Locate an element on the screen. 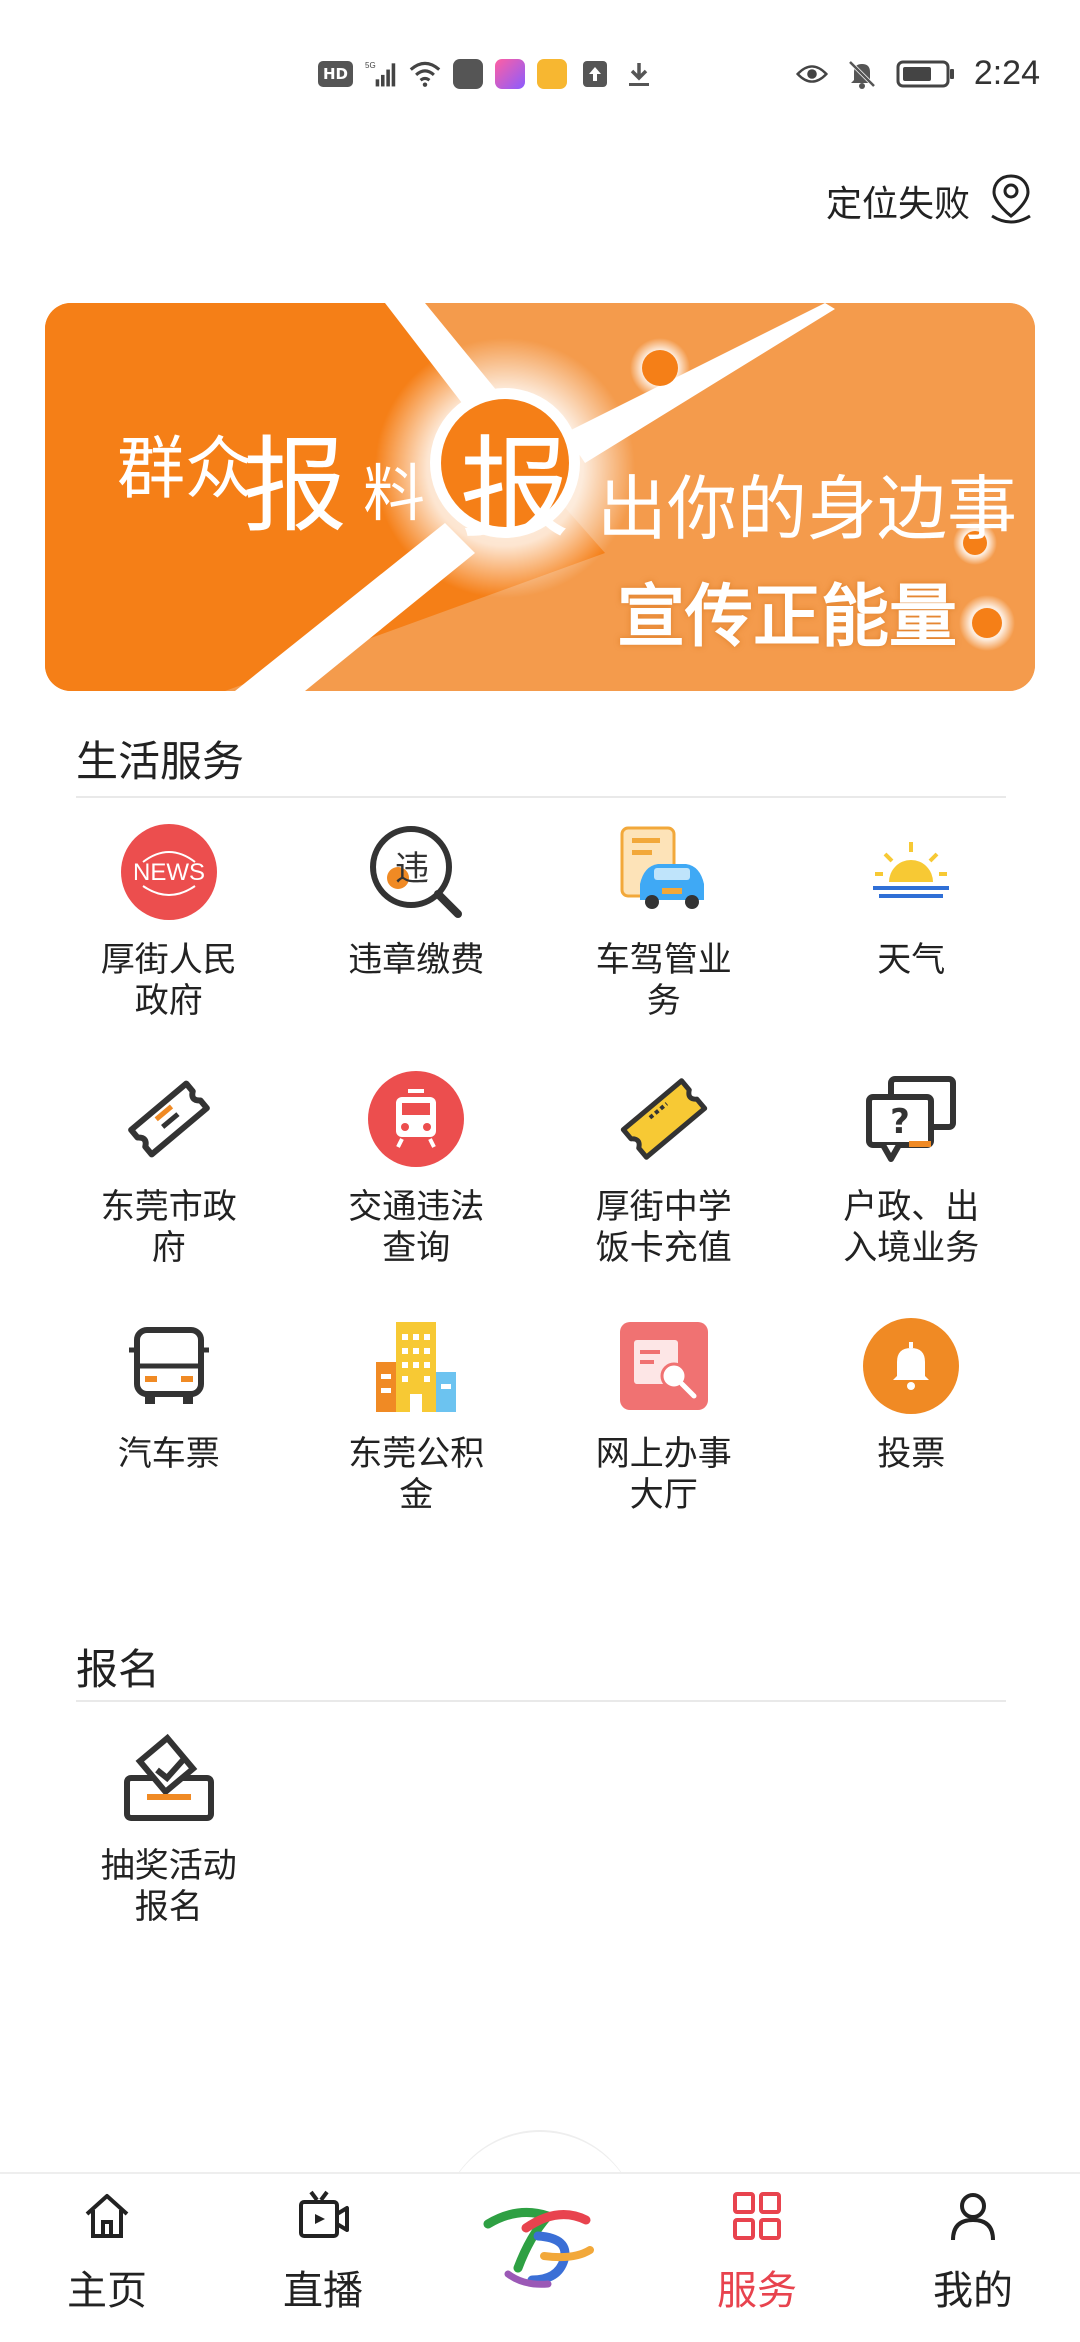 The image size is (1080, 2342). service-vote: 投票 is located at coordinates (912, 1417).